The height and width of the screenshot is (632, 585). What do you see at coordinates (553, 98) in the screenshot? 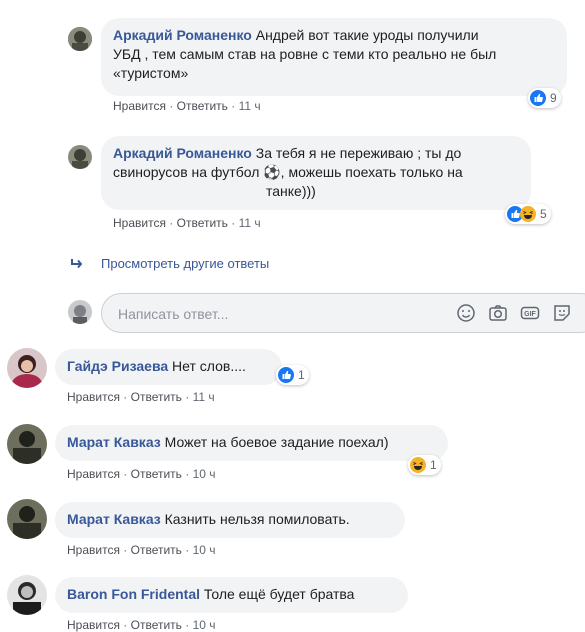
I see `reaction-count: 9` at bounding box center [553, 98].